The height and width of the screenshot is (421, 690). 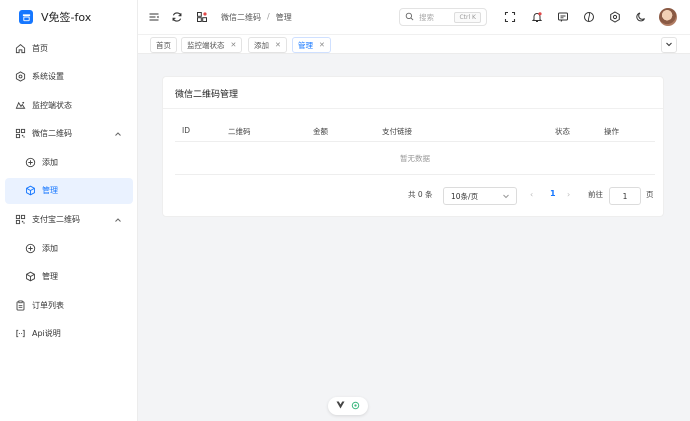 I want to click on tabs-bar: 首页 监控端状态 ✕ 添加 ✕ 管理 ✕, so click(x=414, y=44).